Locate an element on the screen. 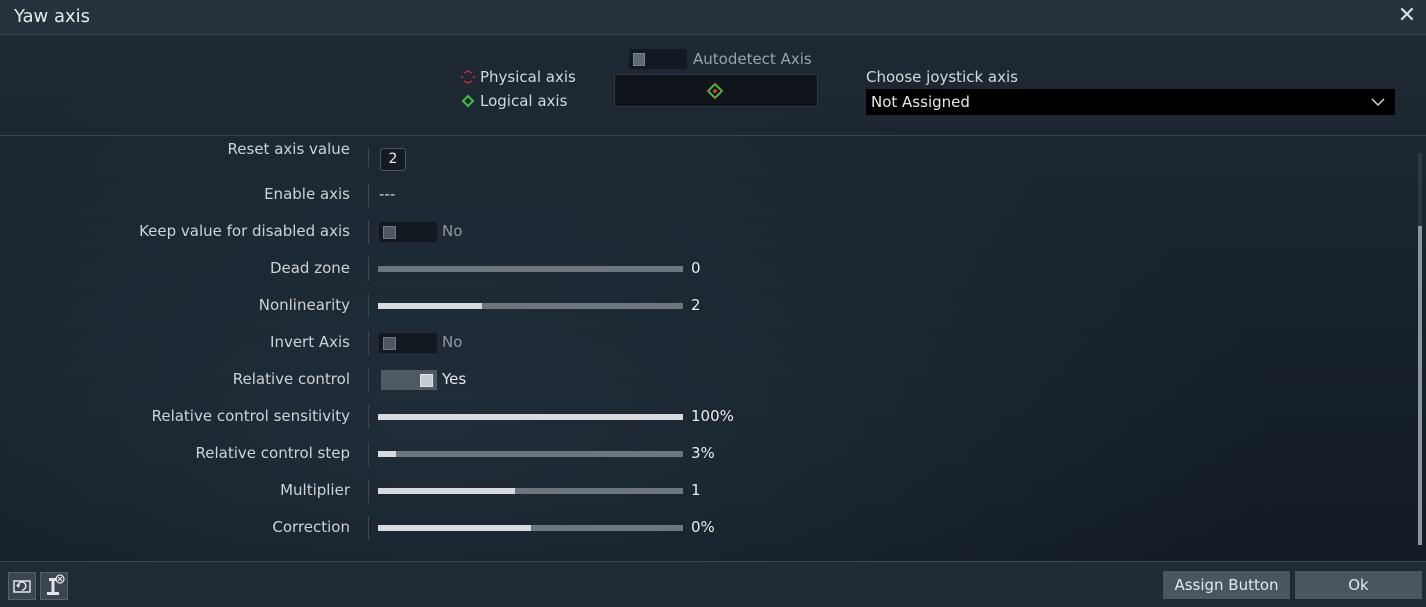  relative-step-slider is located at coordinates (530, 454).